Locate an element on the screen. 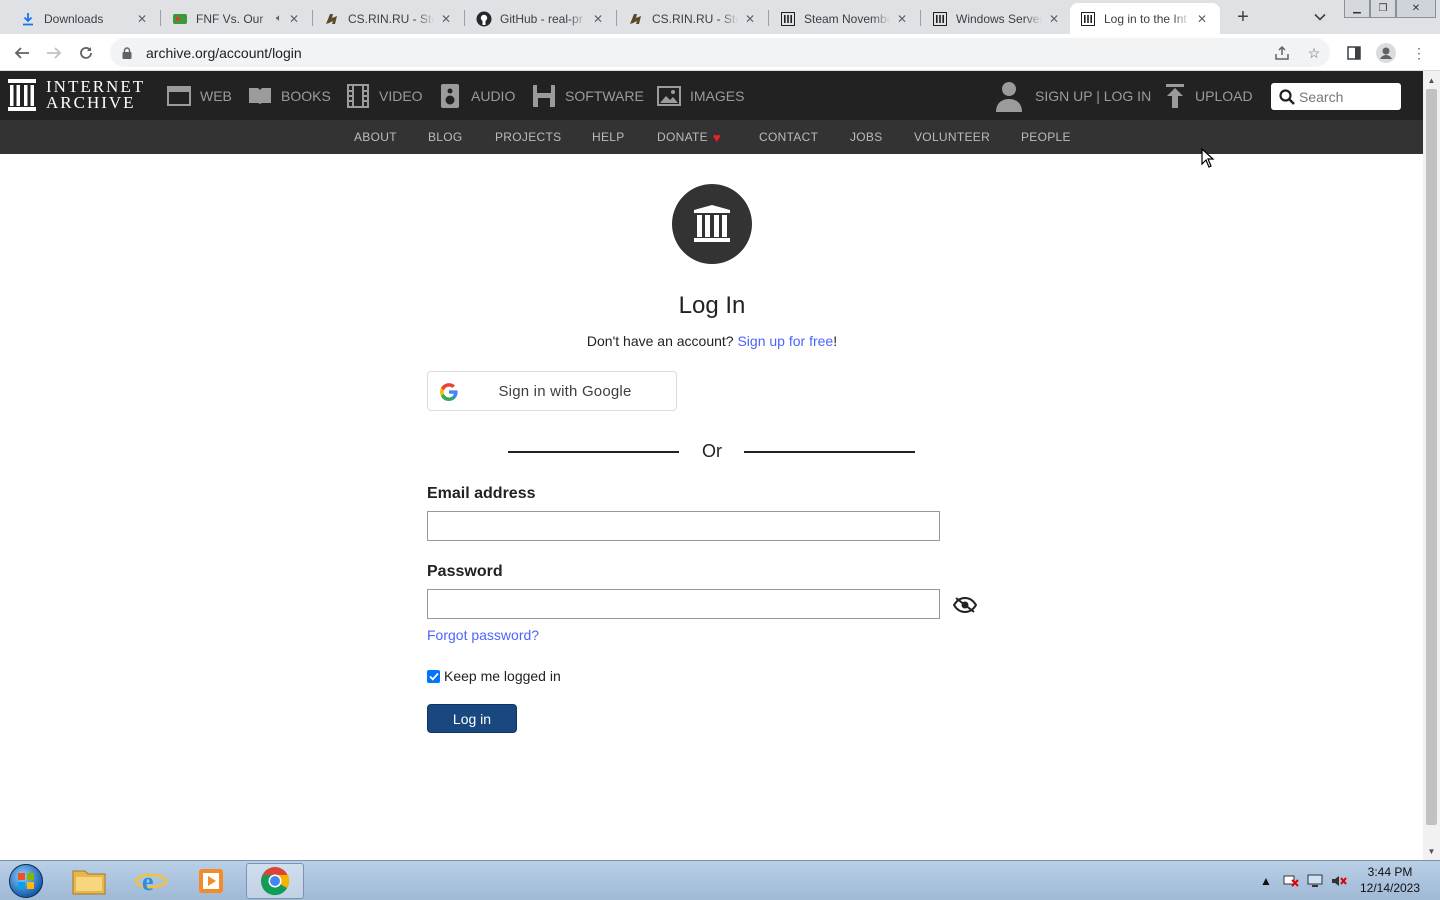  new-tab-button: + is located at coordinates (1243, 17).